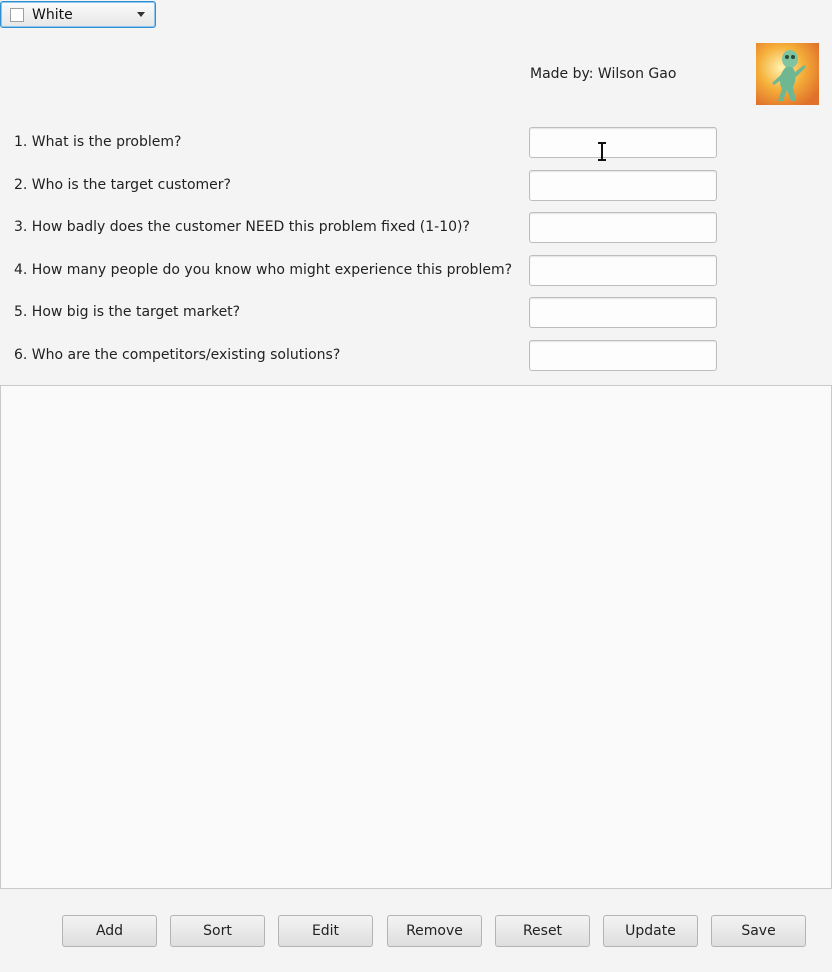 The width and height of the screenshot is (832, 972). Describe the element at coordinates (141, 14) in the screenshot. I see `chevron-down-icon` at that location.